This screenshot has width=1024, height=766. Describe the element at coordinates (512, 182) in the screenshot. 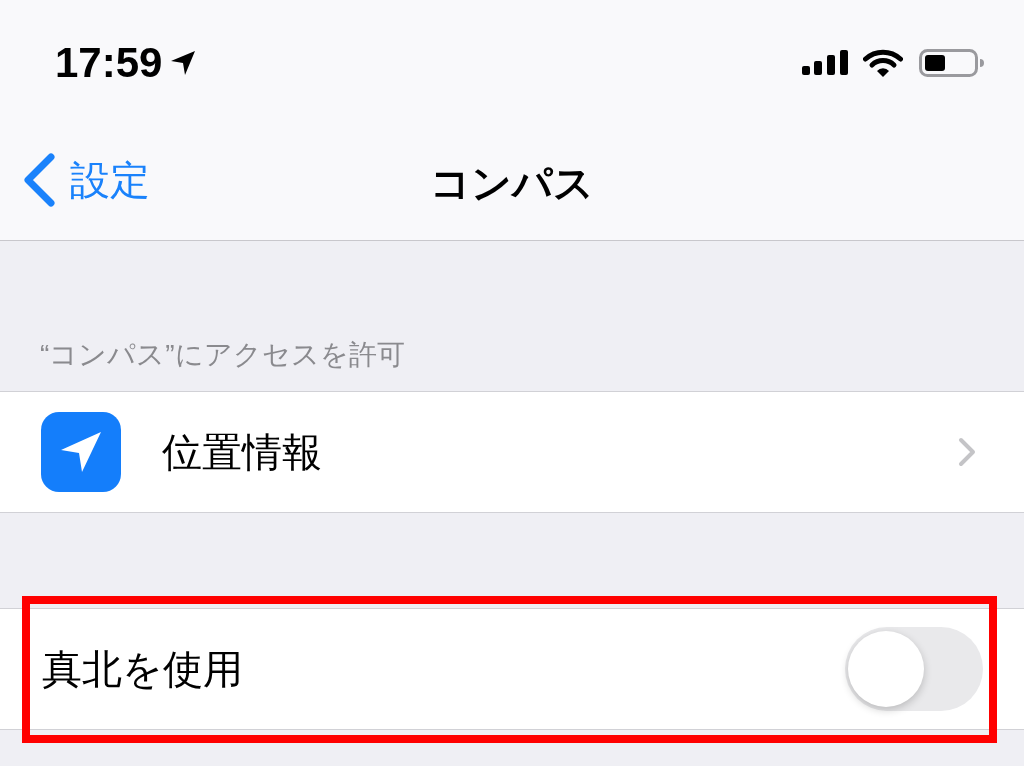

I see `screen-title: コンパス` at that location.